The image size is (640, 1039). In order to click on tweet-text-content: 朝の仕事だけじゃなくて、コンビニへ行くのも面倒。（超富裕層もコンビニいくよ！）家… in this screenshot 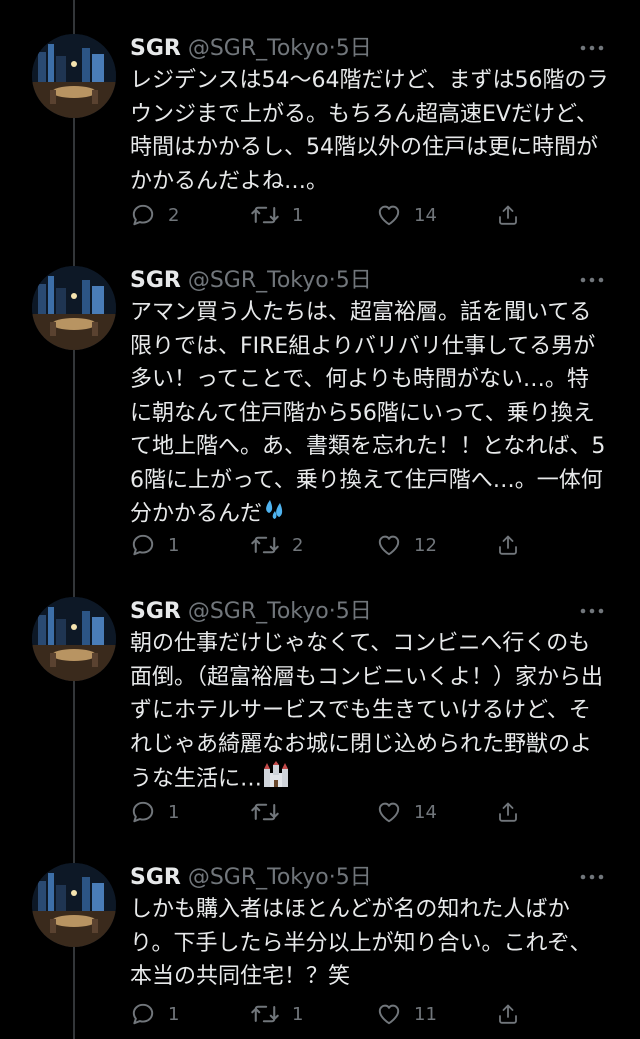, I will do `click(367, 711)`.